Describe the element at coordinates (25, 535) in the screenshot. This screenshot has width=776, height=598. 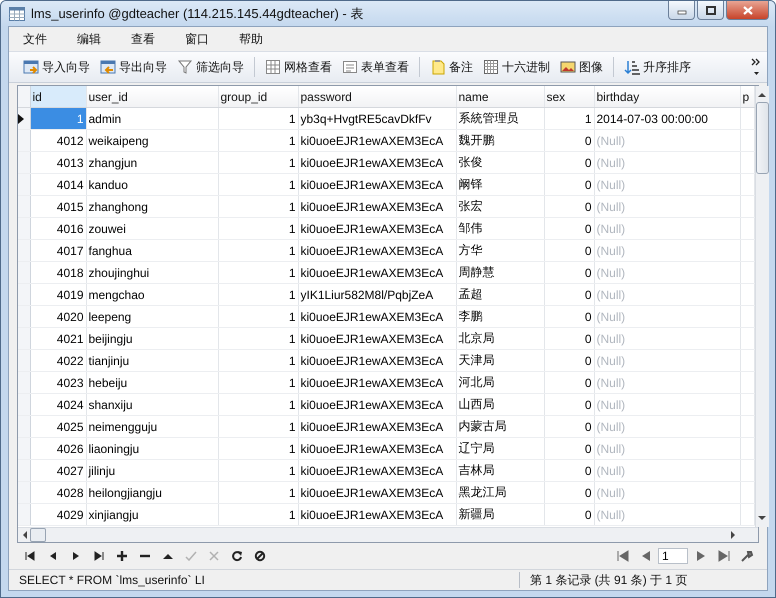
I see `scroll-left-icon` at that location.